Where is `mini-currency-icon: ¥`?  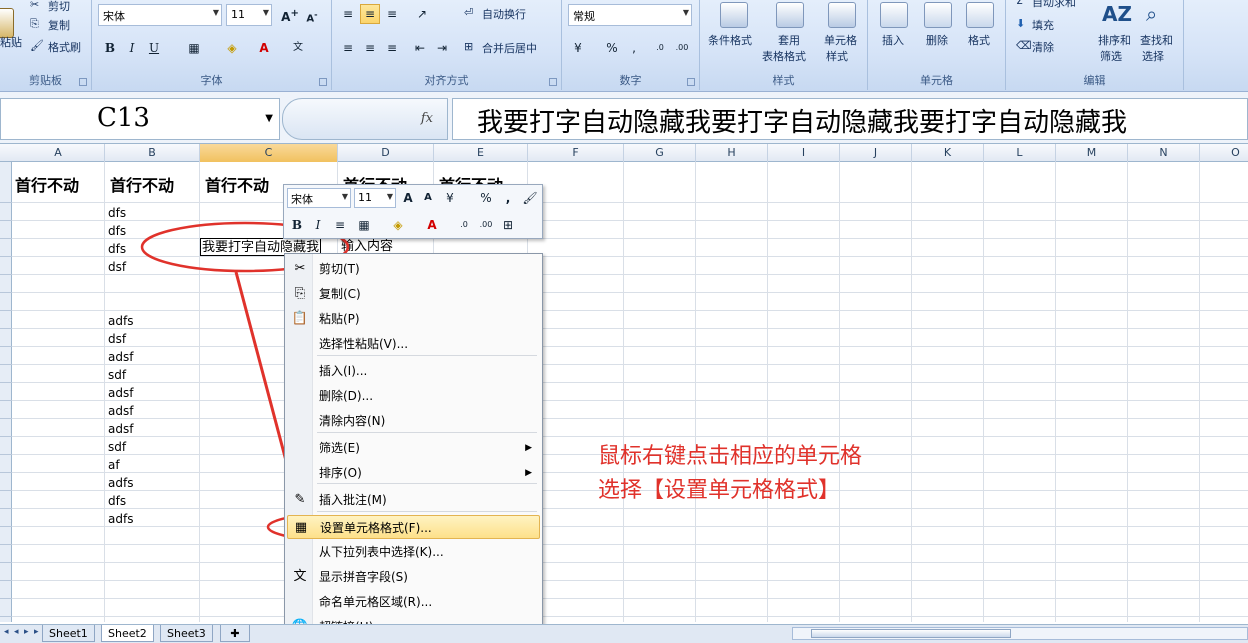
mini-currency-icon: ¥ is located at coordinates (450, 198).